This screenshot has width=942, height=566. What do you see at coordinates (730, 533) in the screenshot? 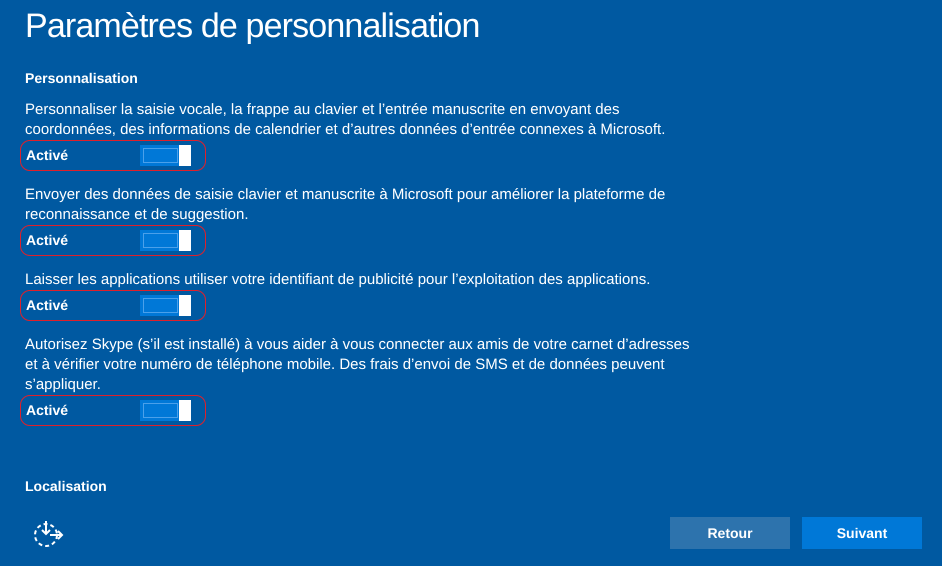
I see `back-button: Retour` at bounding box center [730, 533].